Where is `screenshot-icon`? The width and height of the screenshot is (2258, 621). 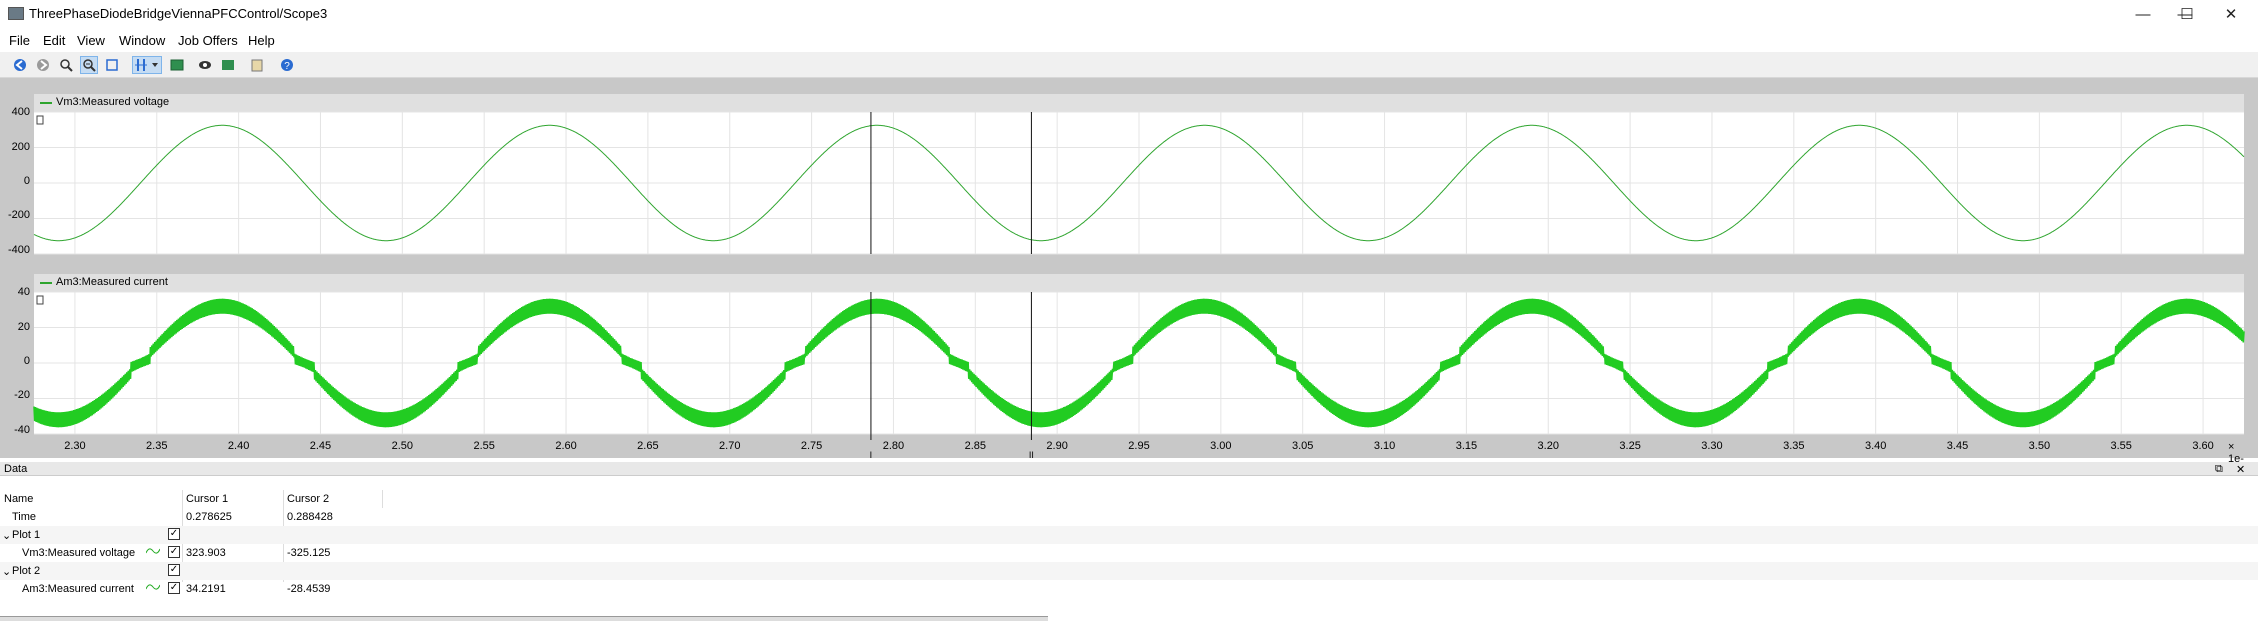
screenshot-icon is located at coordinates (177, 65).